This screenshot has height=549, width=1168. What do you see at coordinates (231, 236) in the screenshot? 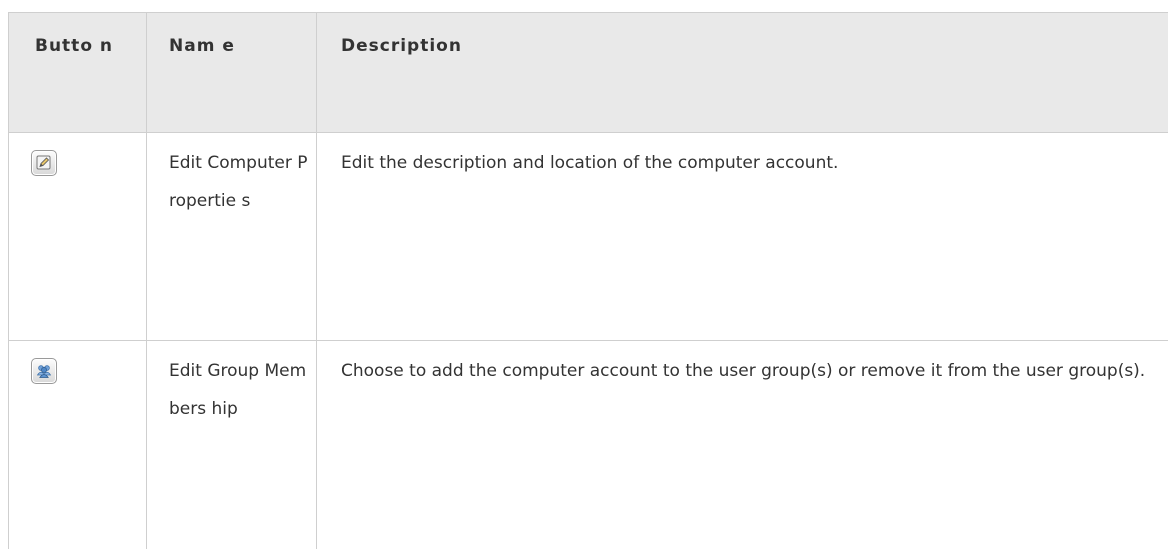
I see `row-name: Edit Computer Propertie s` at bounding box center [231, 236].